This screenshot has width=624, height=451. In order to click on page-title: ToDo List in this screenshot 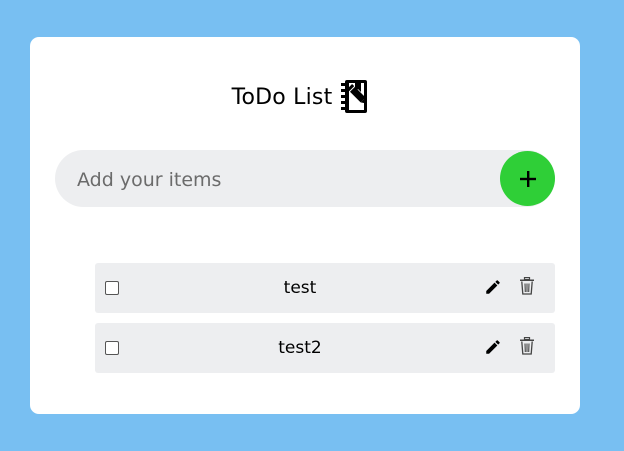, I will do `click(282, 97)`.